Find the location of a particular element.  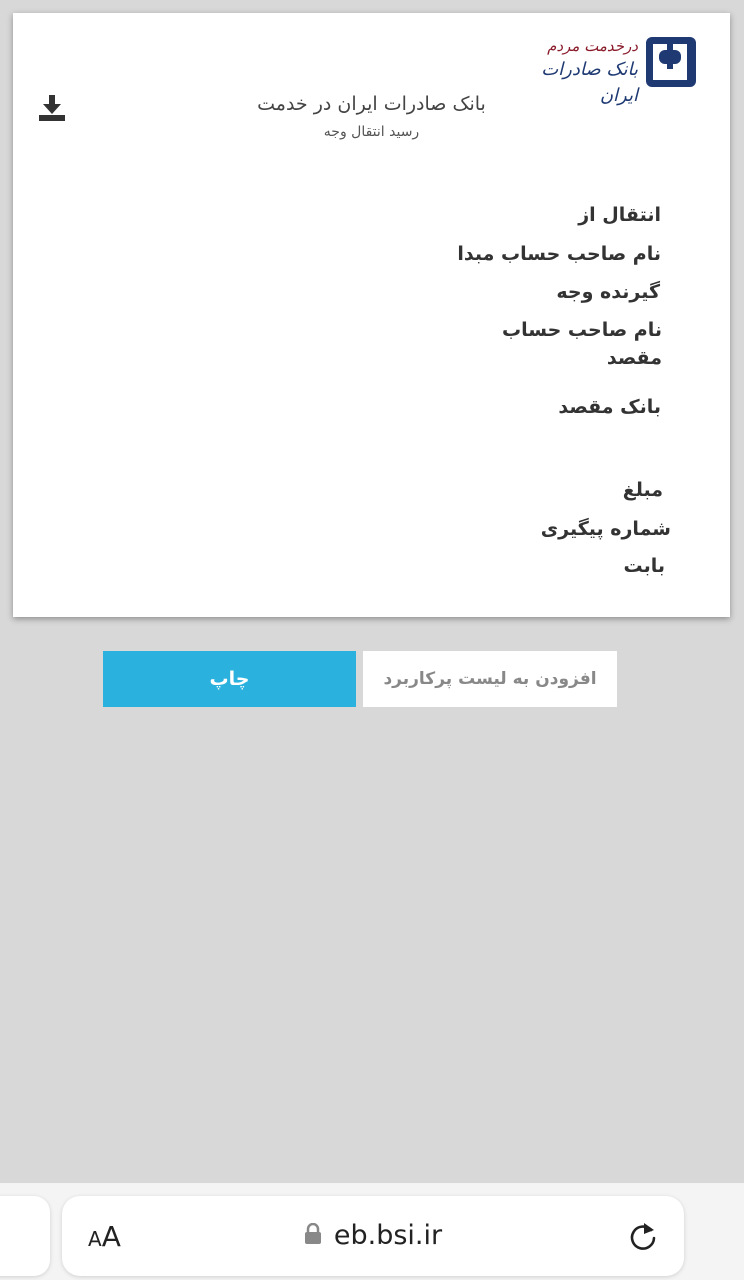

label-tracking-number: شماره پیگیری is located at coordinates (605, 529).